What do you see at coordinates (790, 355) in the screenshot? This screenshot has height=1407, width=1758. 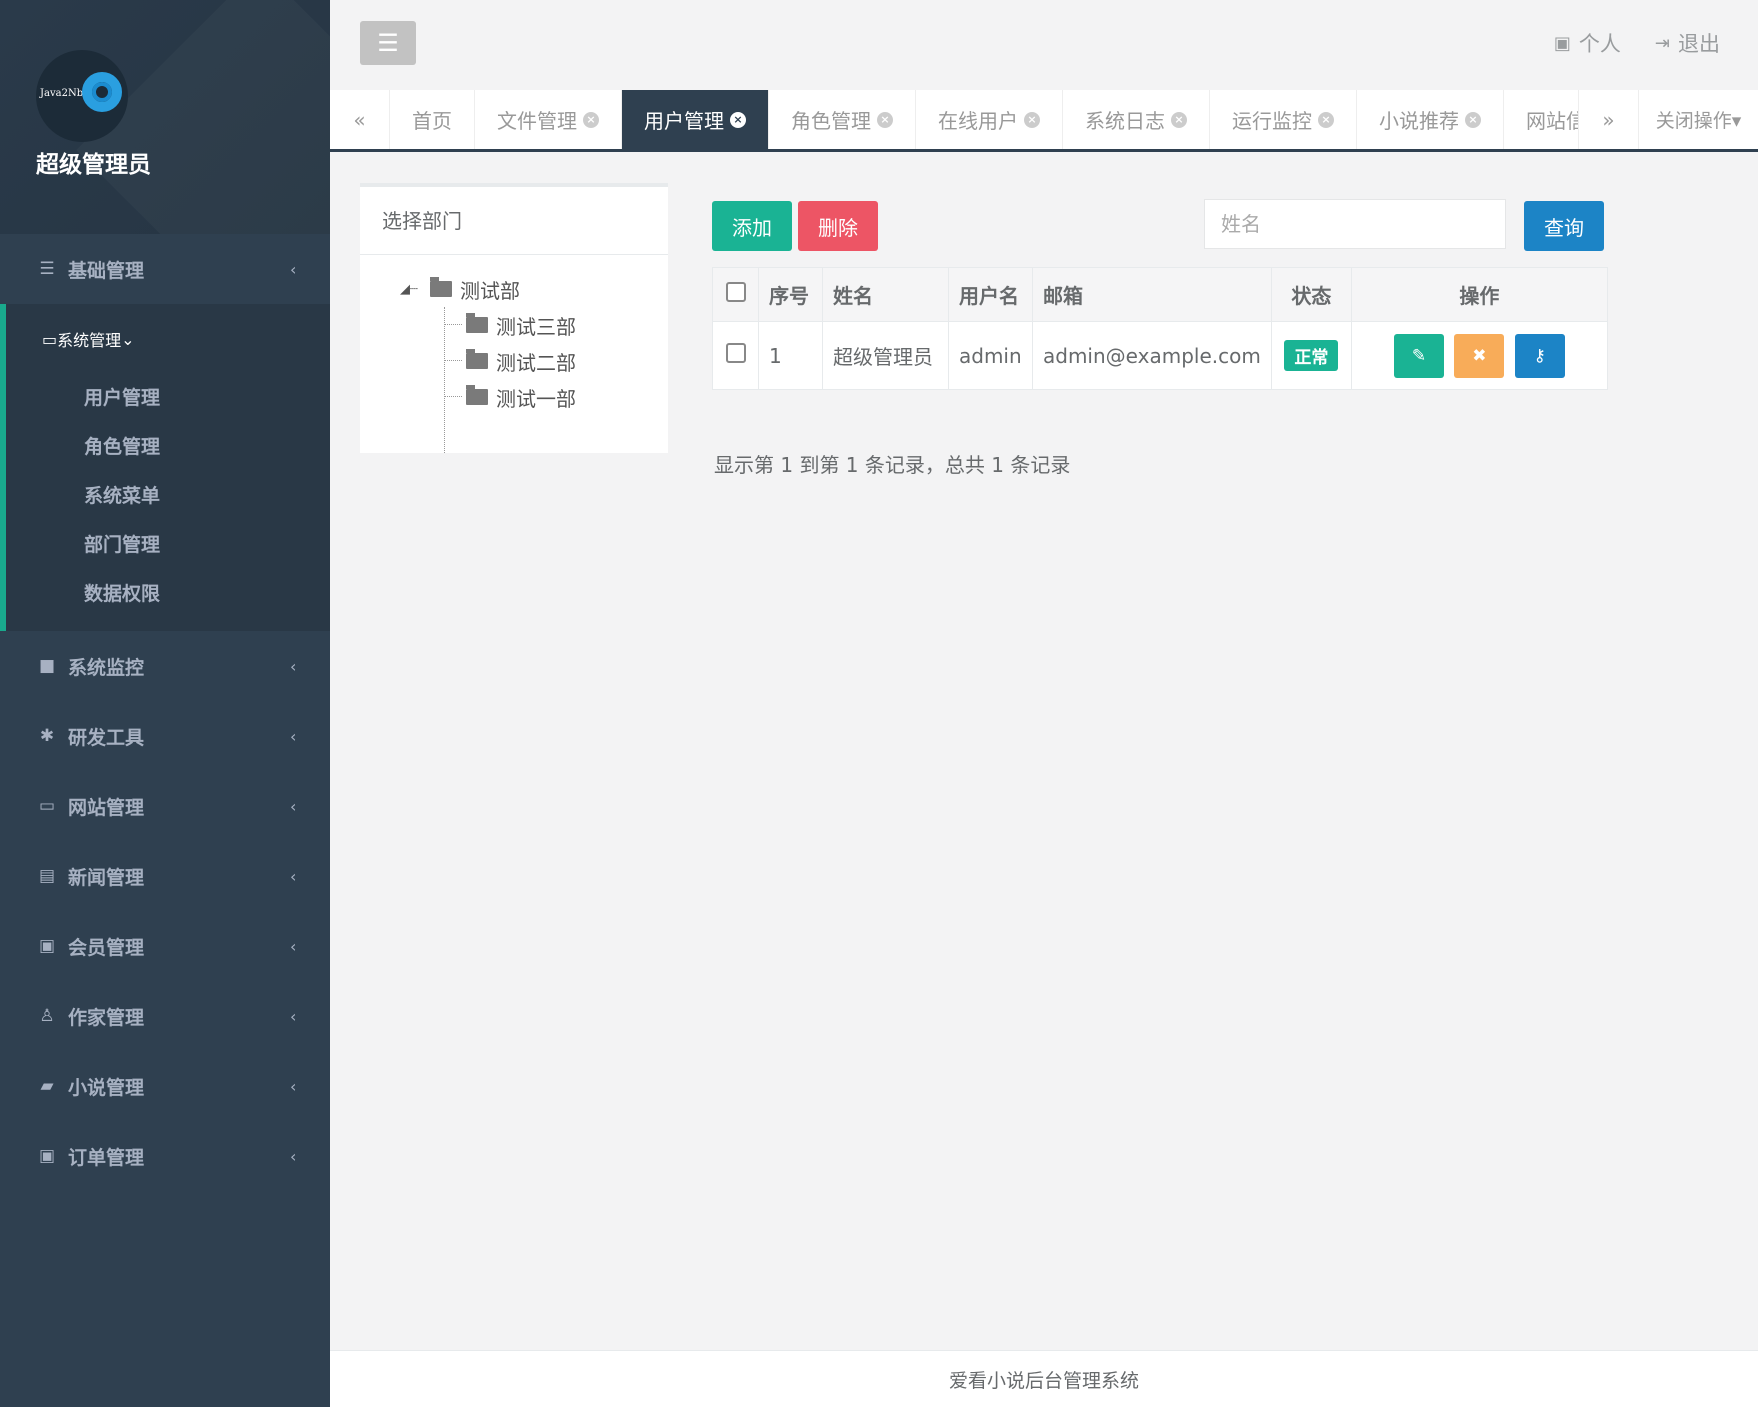 I see `cell-index: 1` at bounding box center [790, 355].